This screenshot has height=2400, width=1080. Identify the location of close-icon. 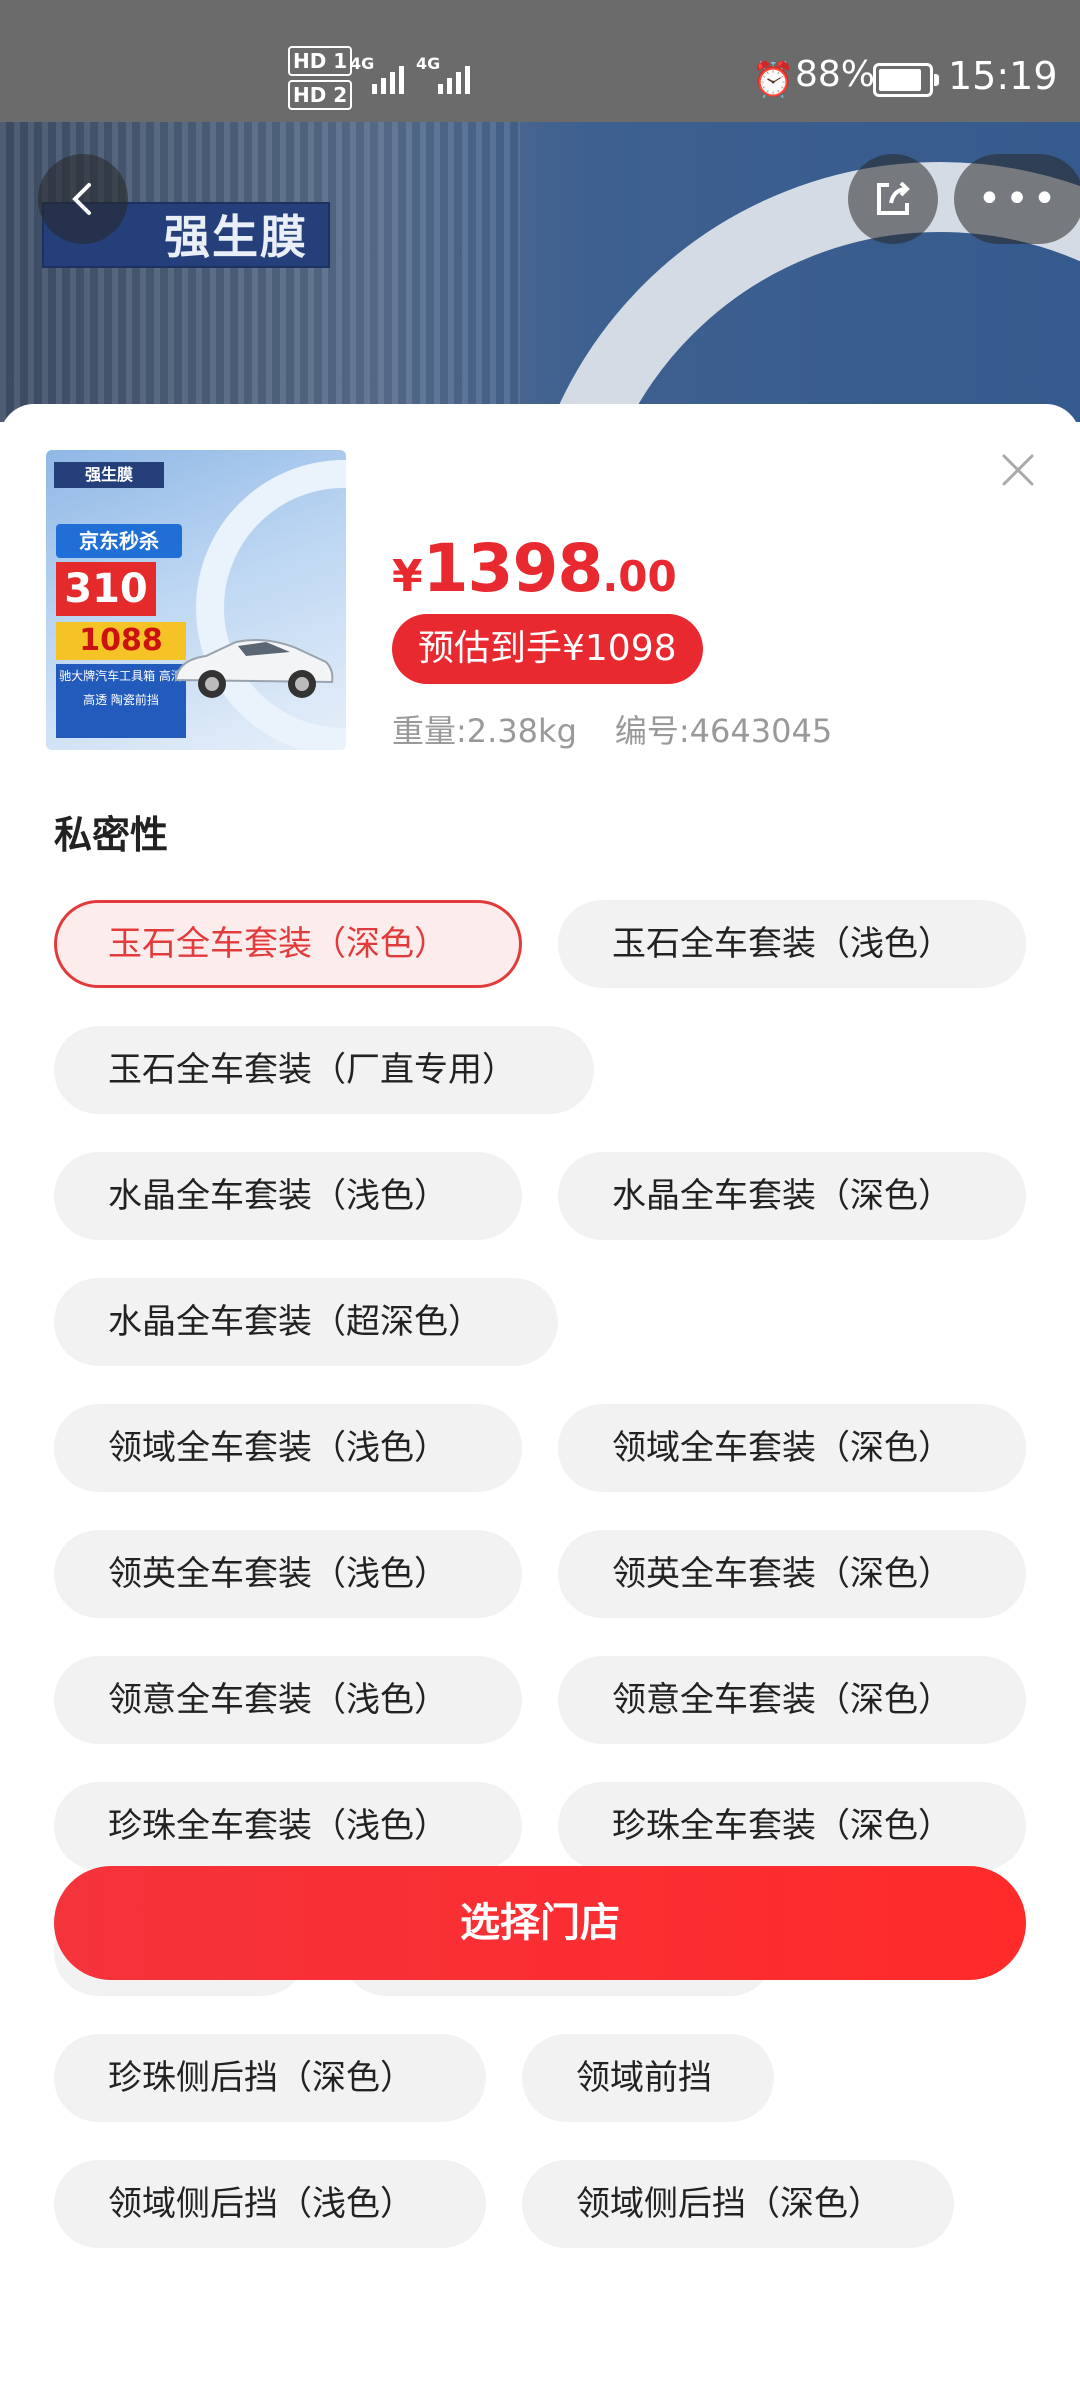
(1018, 470).